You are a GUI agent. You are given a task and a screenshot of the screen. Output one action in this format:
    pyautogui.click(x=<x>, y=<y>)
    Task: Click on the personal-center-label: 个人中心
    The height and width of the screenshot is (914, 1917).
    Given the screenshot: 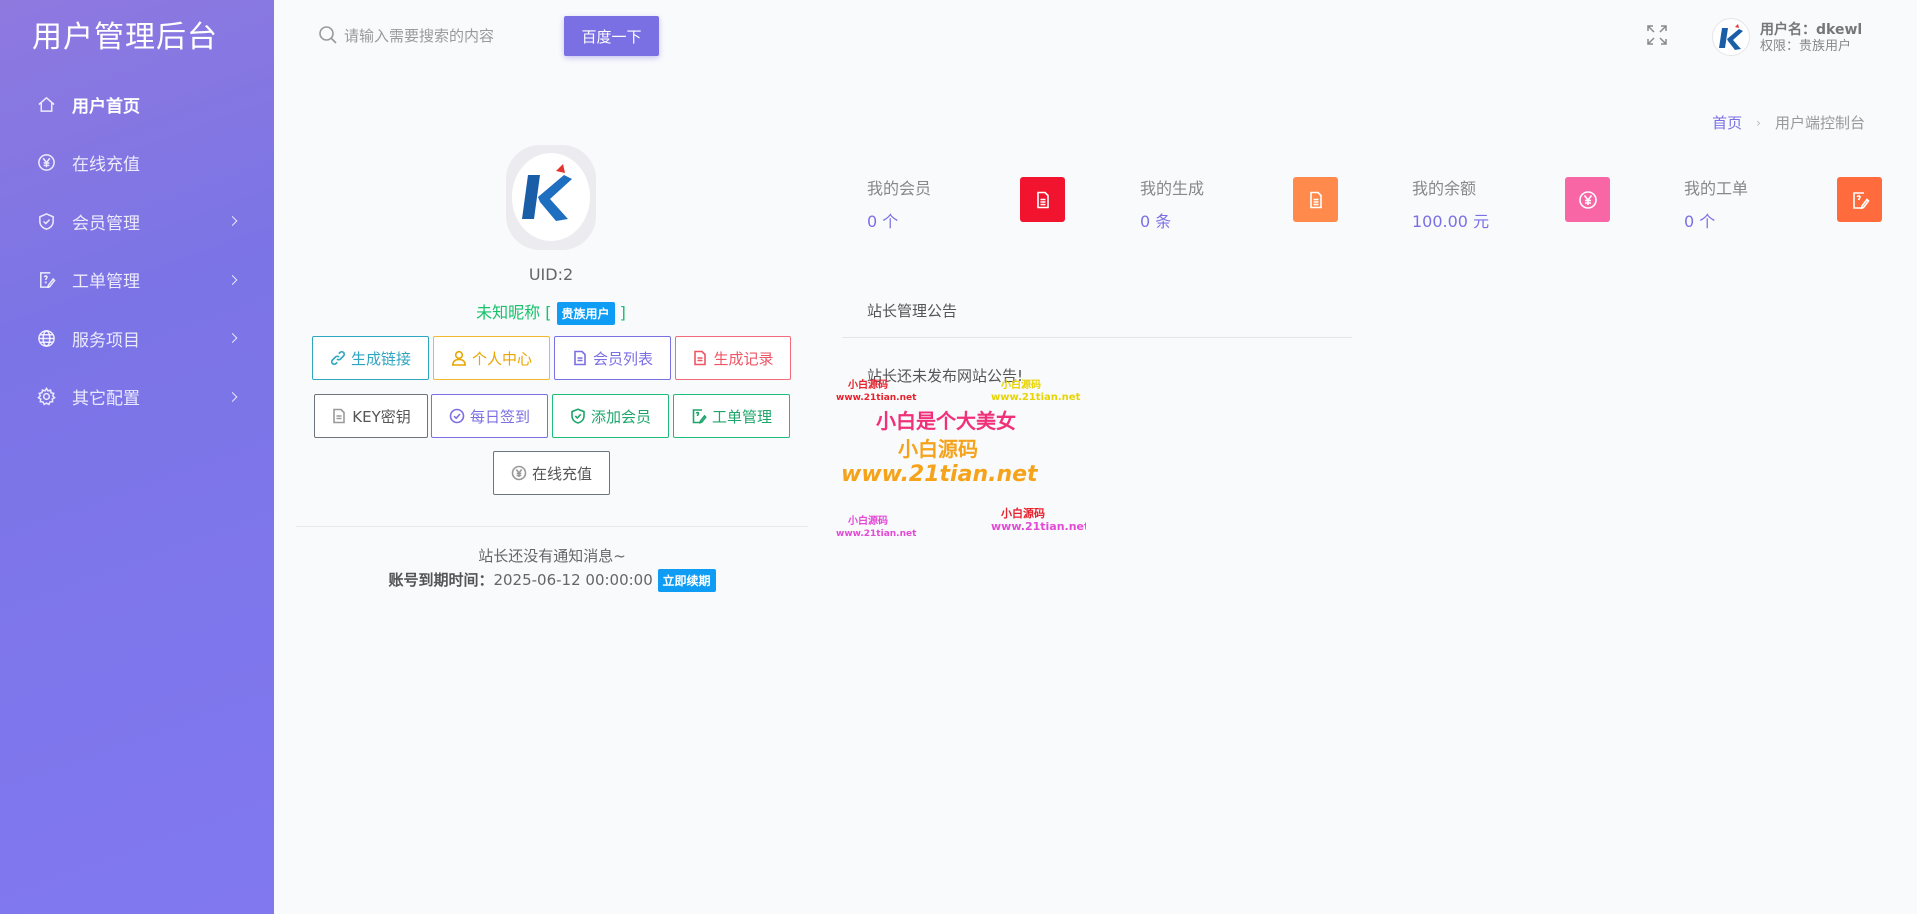 What is the action you would take?
    pyautogui.click(x=501, y=358)
    